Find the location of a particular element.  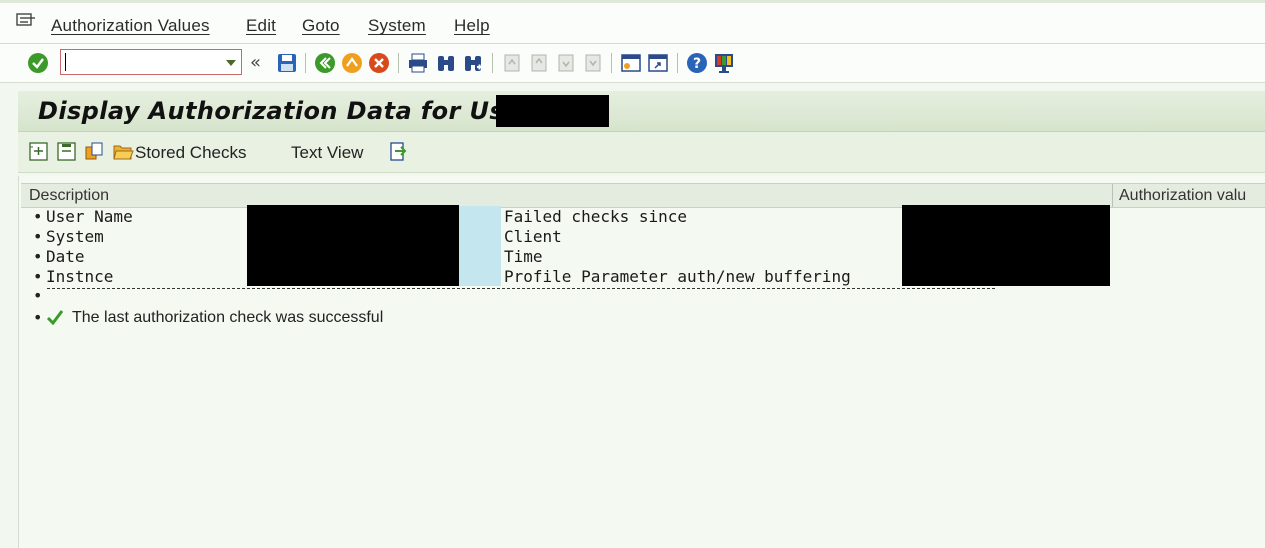

shortcut-icon is located at coordinates (658, 63).